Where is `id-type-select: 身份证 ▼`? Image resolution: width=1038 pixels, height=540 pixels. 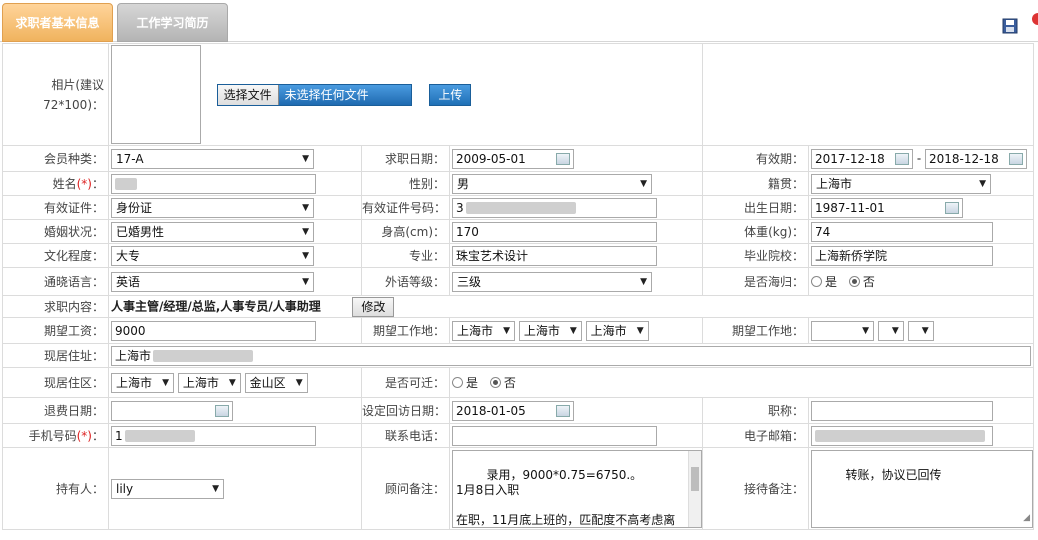 id-type-select: 身份证 ▼ is located at coordinates (212, 207).